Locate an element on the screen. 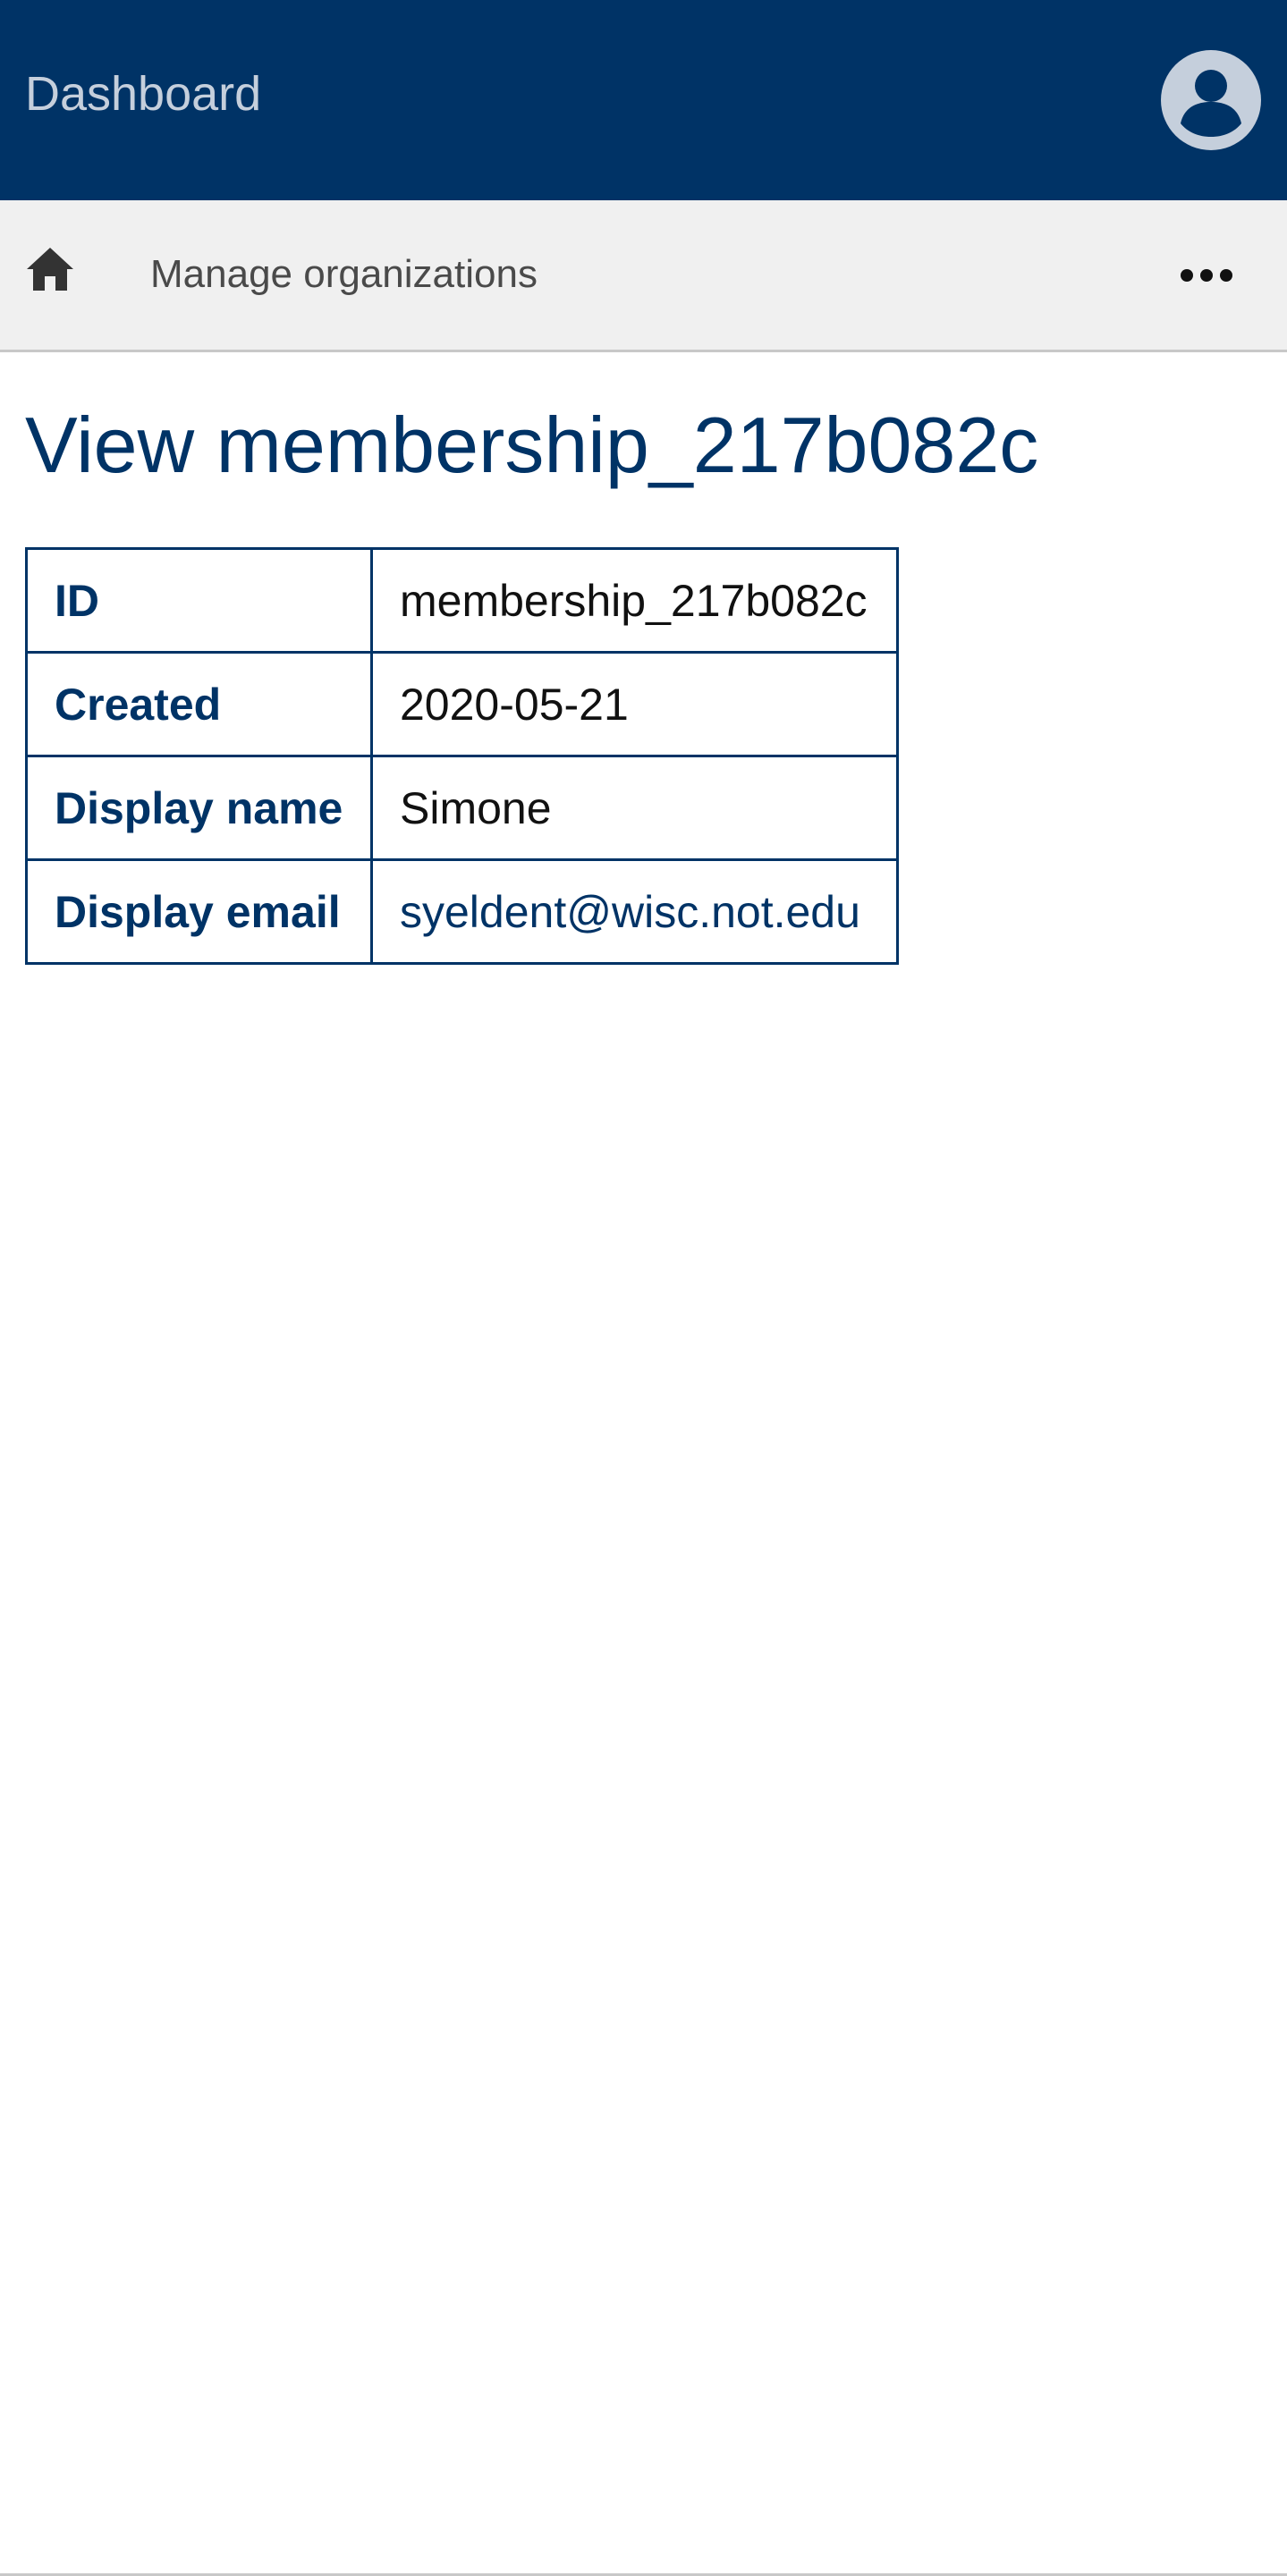  table-row: Created 2020-05-21 is located at coordinates (462, 704).